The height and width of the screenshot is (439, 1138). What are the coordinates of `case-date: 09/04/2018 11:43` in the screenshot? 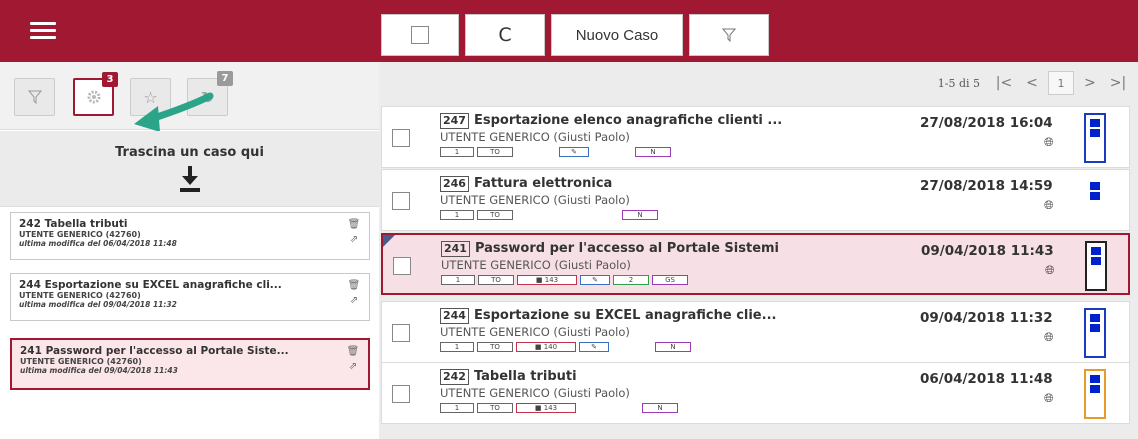 It's located at (987, 251).